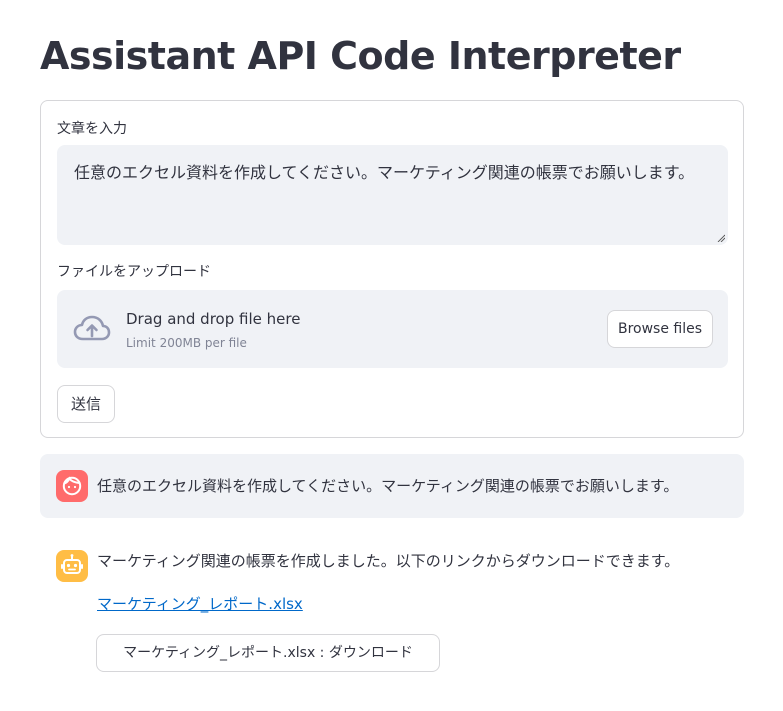 The width and height of the screenshot is (783, 711). I want to click on assistant-message-text: マーケティング関連の帳票を作成しました。以下のリンクからダウンロードできます。, so click(388, 561).